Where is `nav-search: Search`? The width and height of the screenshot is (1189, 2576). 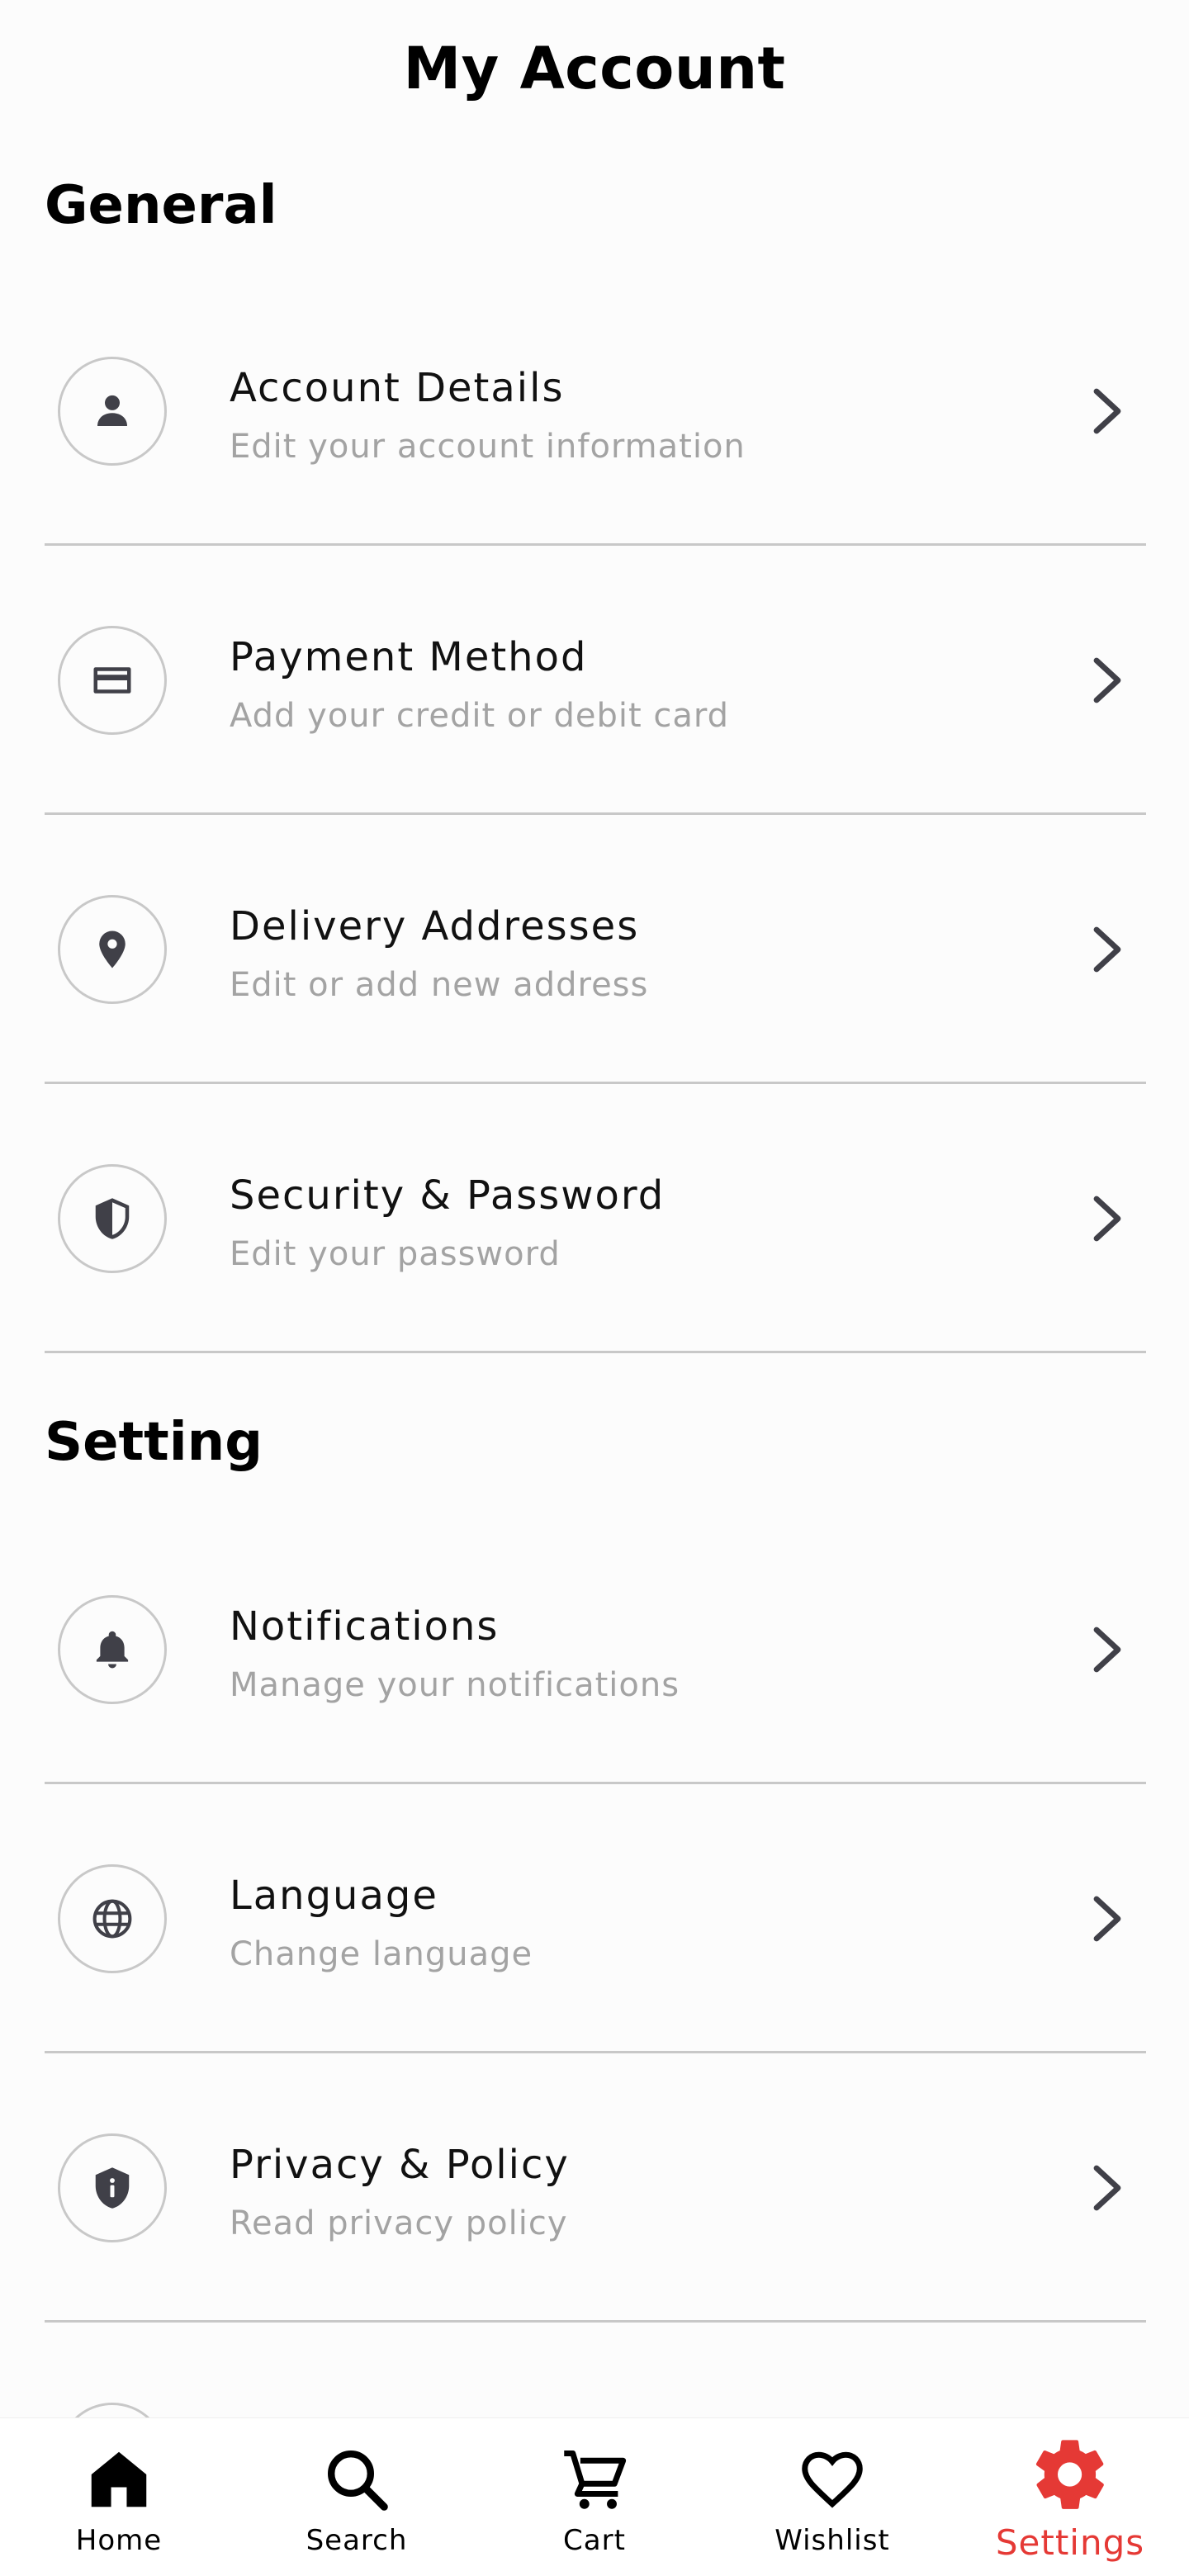 nav-search: Search is located at coordinates (357, 2497).